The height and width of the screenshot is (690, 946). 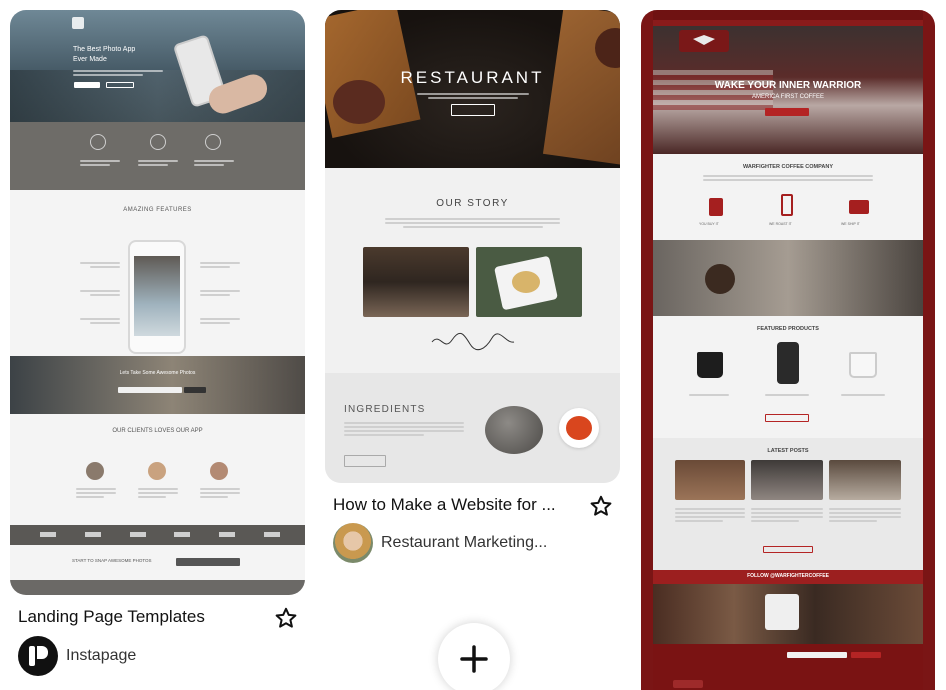 What do you see at coordinates (157, 156) in the screenshot?
I see `icon-strip` at bounding box center [157, 156].